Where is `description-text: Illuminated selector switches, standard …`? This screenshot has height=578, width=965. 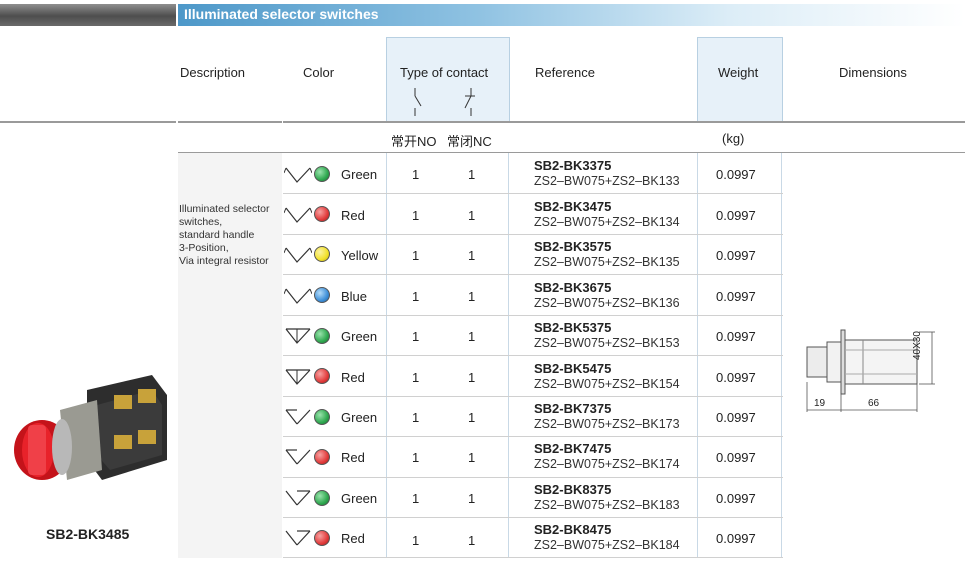
description-text: Illuminated selector switches, standard … is located at coordinates (224, 235).